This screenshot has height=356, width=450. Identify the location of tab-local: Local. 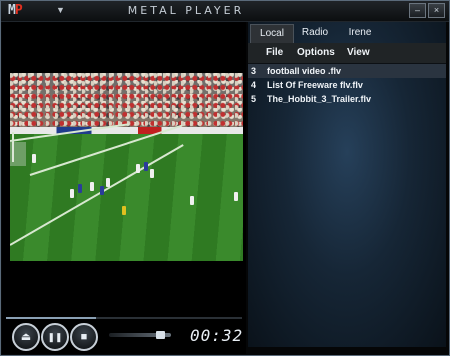
(272, 33).